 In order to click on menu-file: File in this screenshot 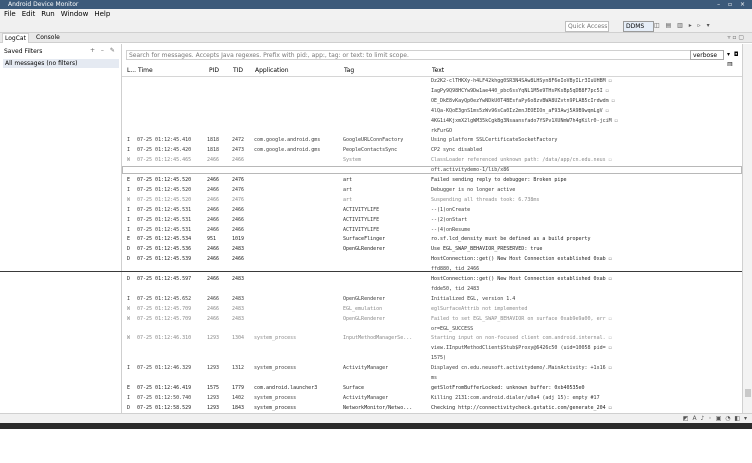, I will do `click(10, 14)`.